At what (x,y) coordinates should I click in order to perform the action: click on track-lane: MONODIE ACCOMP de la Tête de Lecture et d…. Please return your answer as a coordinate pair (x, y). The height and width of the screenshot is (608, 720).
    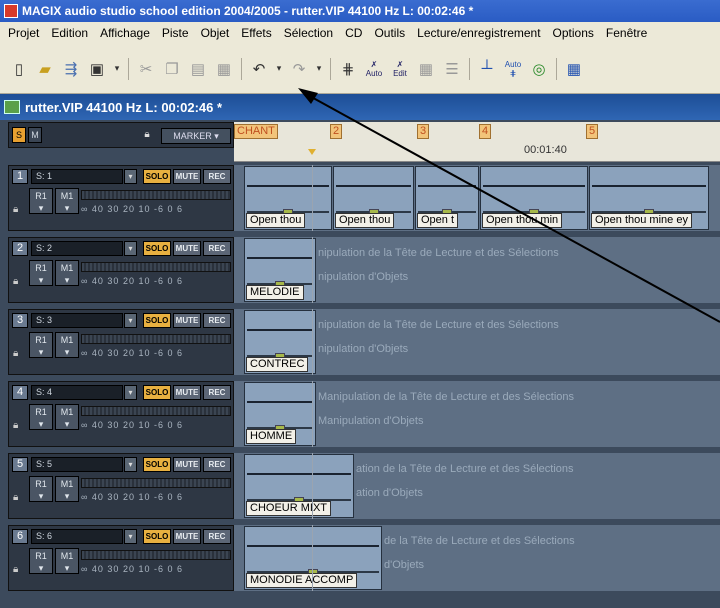
    Looking at the image, I should click on (477, 558).